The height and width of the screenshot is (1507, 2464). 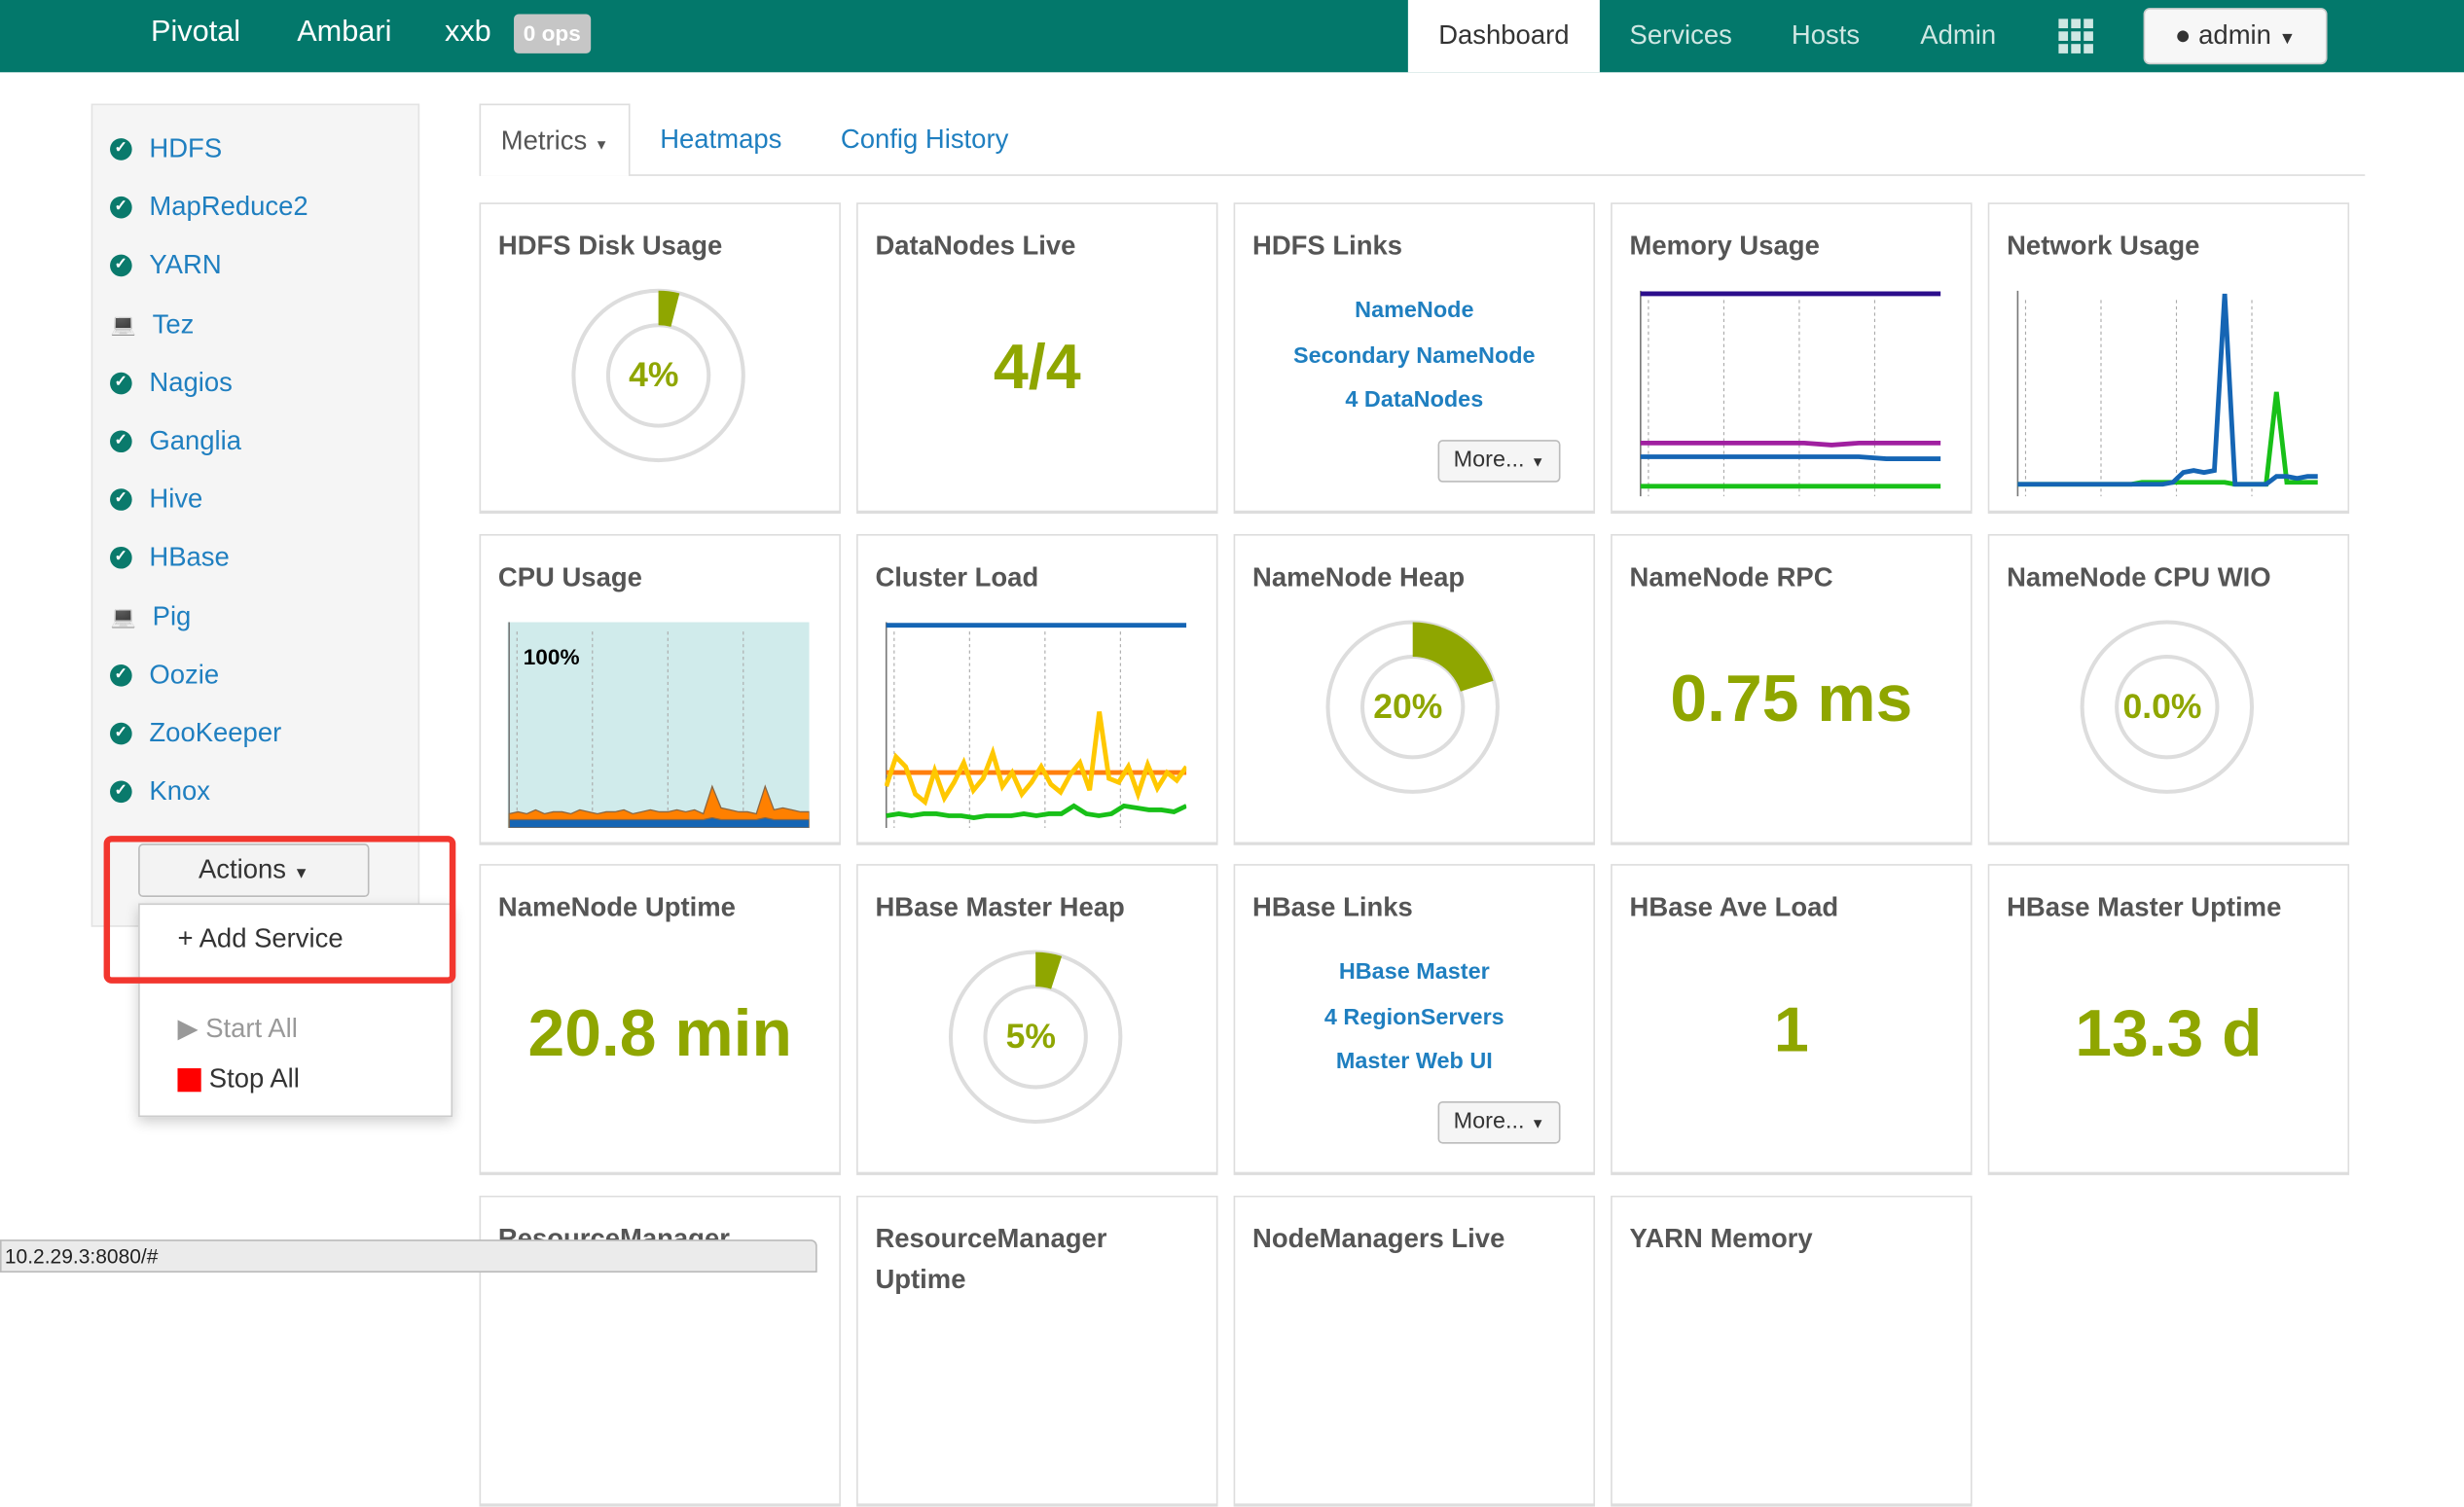 I want to click on tab-config-history: Config History, so click(x=924, y=140).